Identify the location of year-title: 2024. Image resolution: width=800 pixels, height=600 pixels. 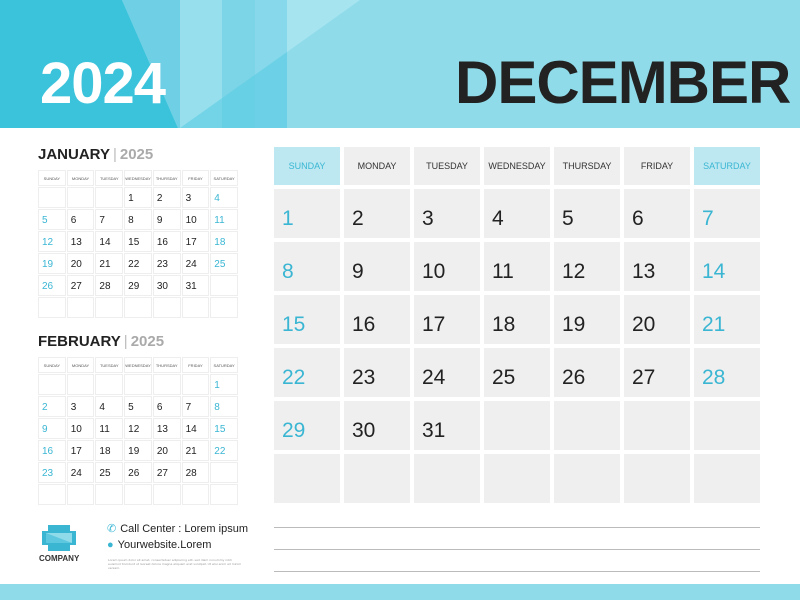
(103, 83).